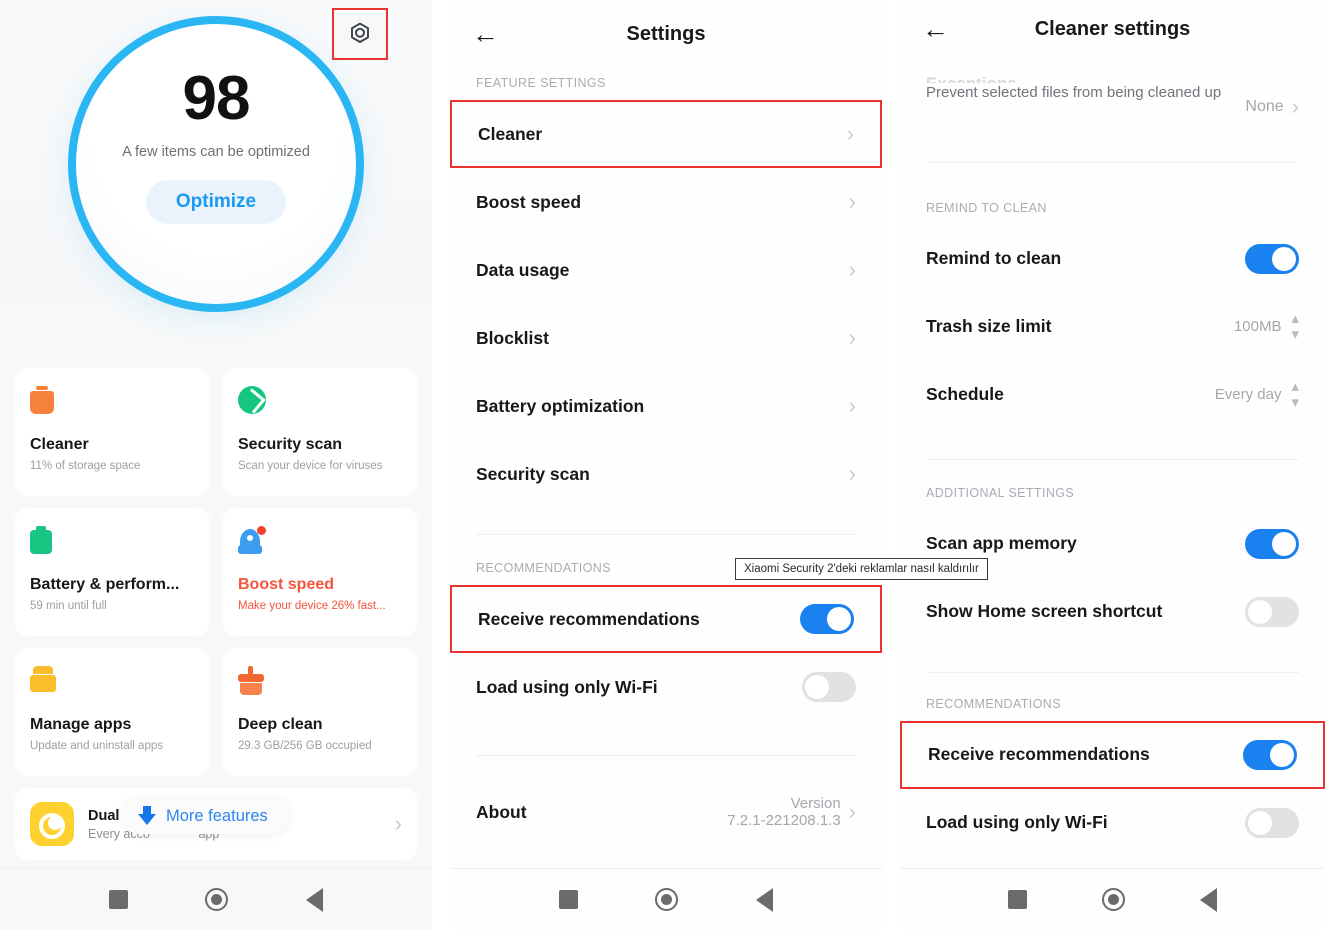 The height and width of the screenshot is (930, 1325). What do you see at coordinates (112, 712) in the screenshot?
I see `card-manage-apps: Manage apps Update and uninstall apps` at bounding box center [112, 712].